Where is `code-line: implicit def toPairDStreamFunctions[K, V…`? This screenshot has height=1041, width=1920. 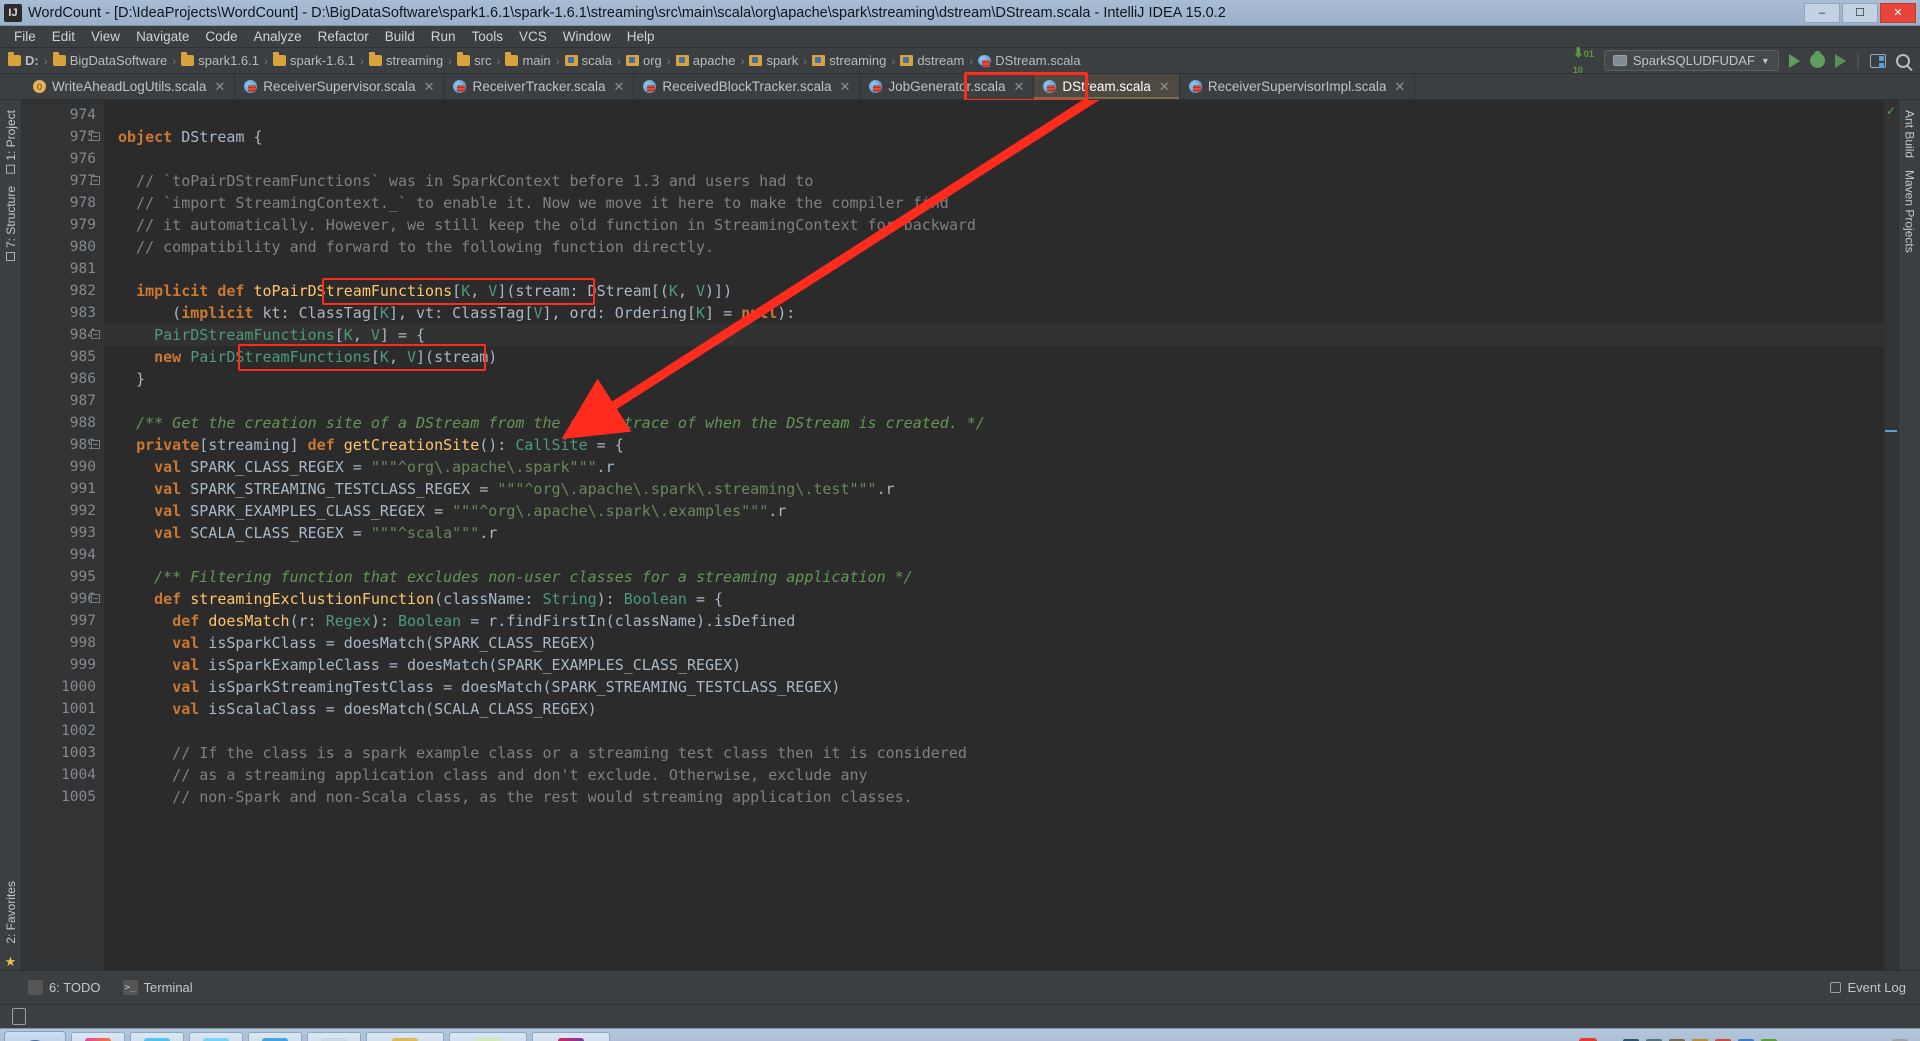 code-line: implicit def toPairDStreamFunctions[K, V… is located at coordinates (994, 291).